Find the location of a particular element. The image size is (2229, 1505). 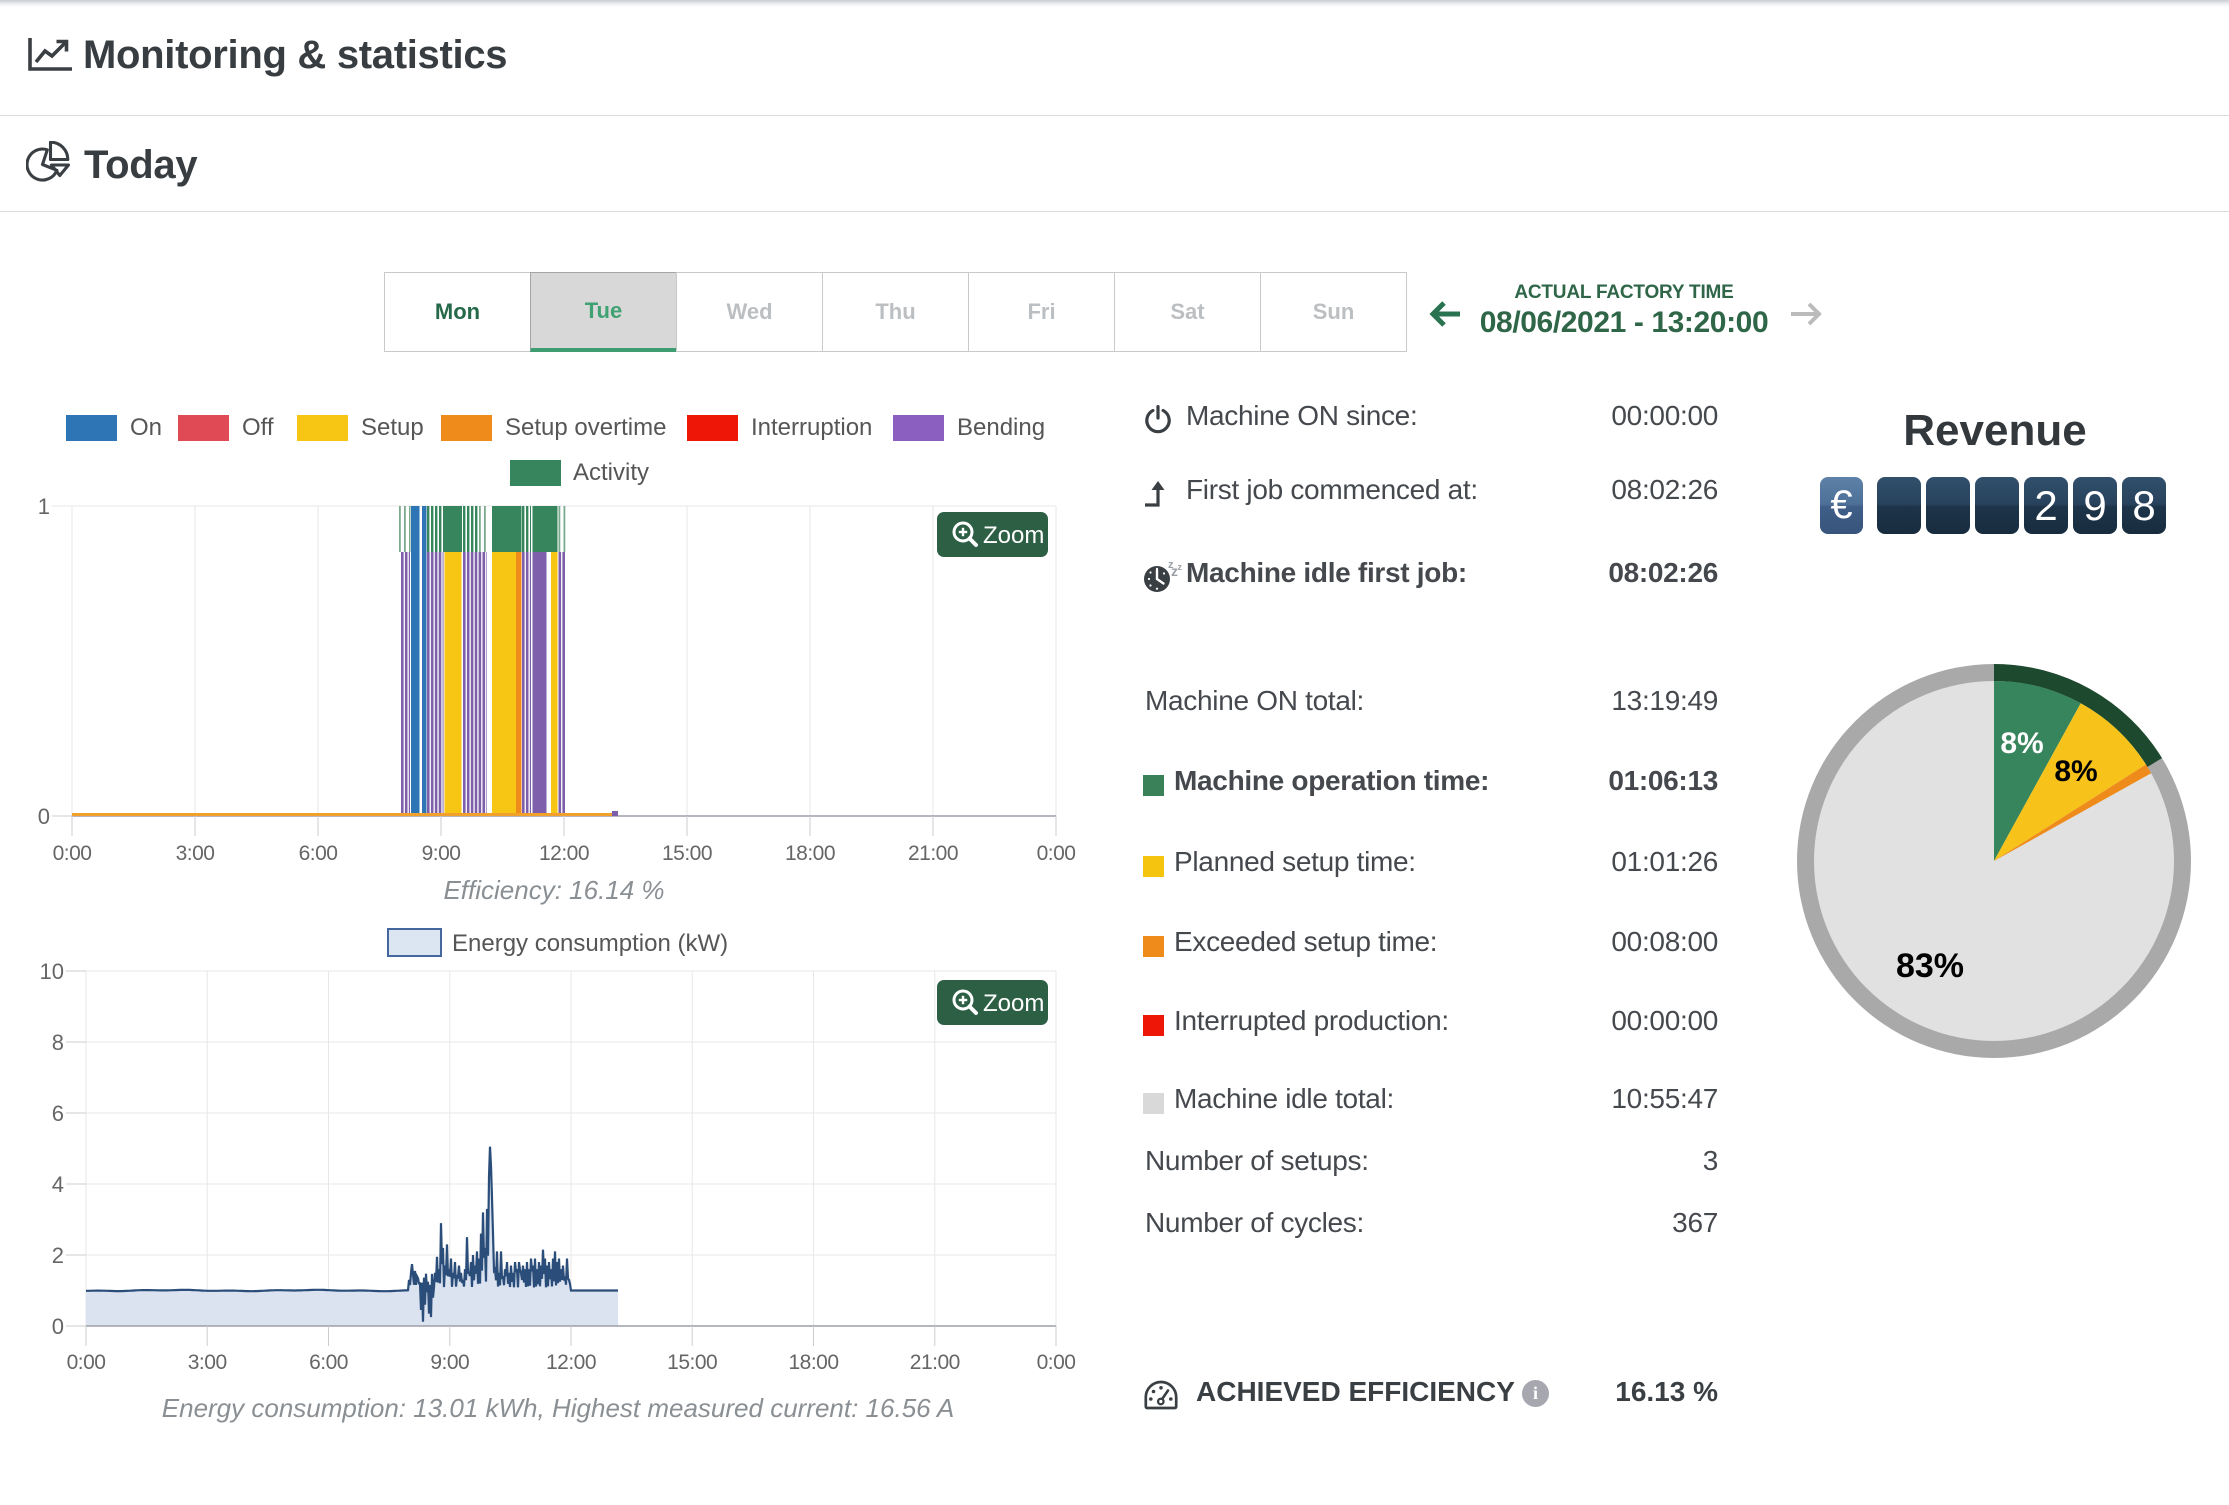

svg-text: 83% is located at coordinates (1930, 966).